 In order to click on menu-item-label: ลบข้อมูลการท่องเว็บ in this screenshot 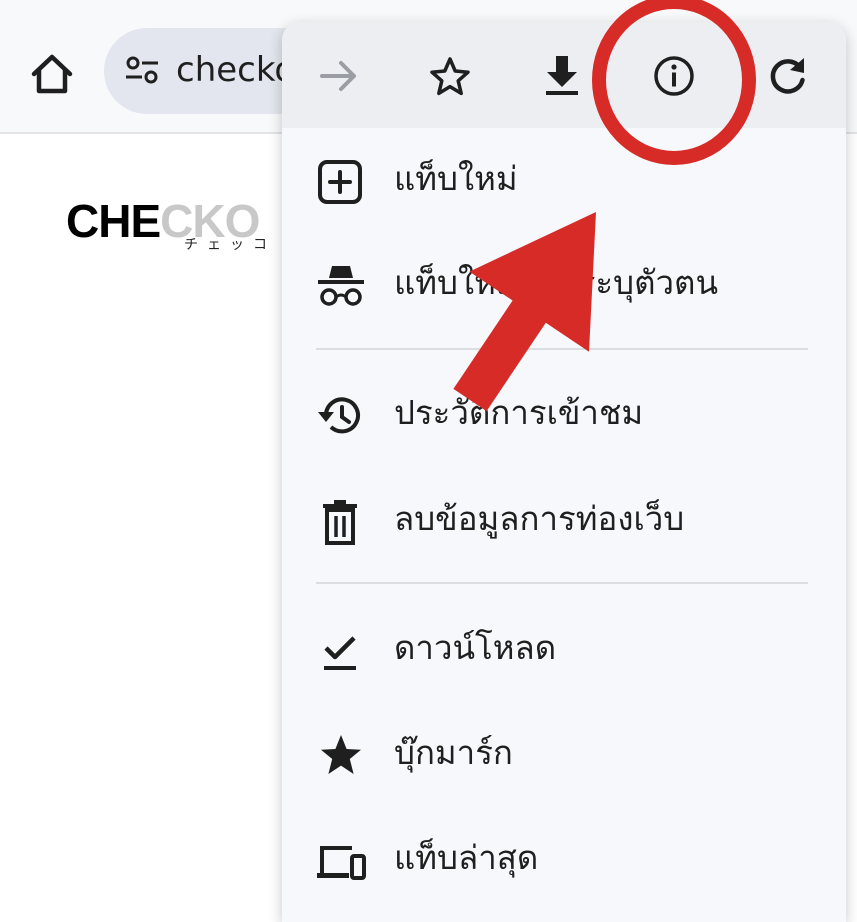, I will do `click(539, 518)`.